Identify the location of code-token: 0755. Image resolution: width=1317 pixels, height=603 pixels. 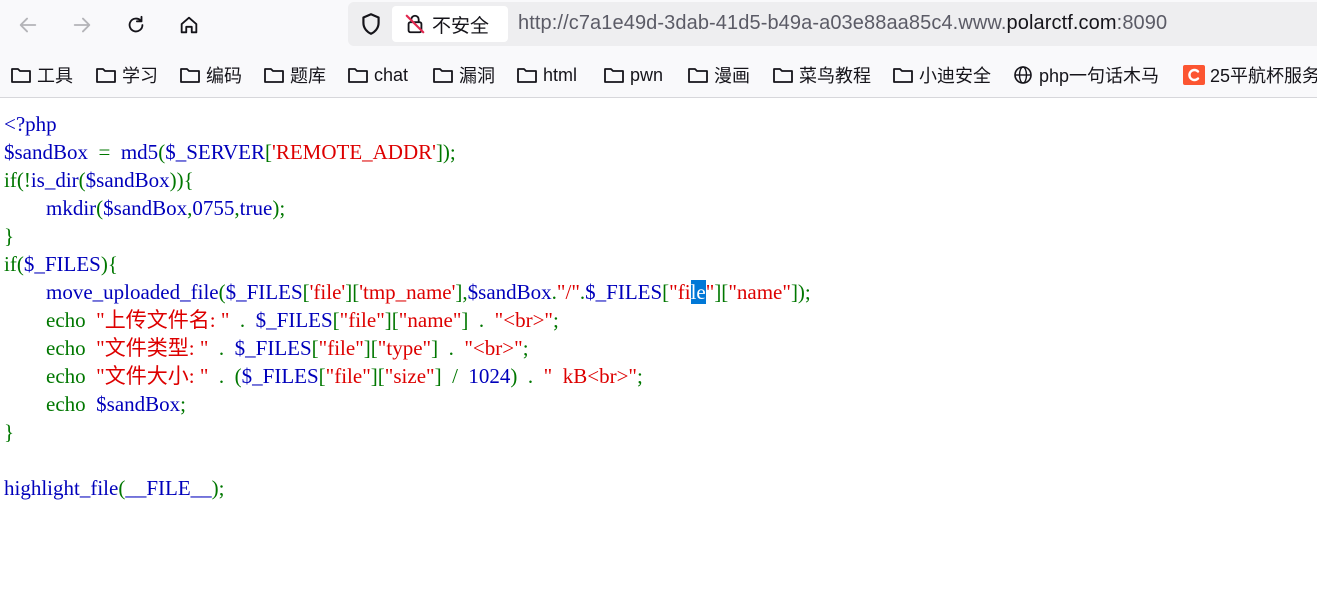
(213, 208).